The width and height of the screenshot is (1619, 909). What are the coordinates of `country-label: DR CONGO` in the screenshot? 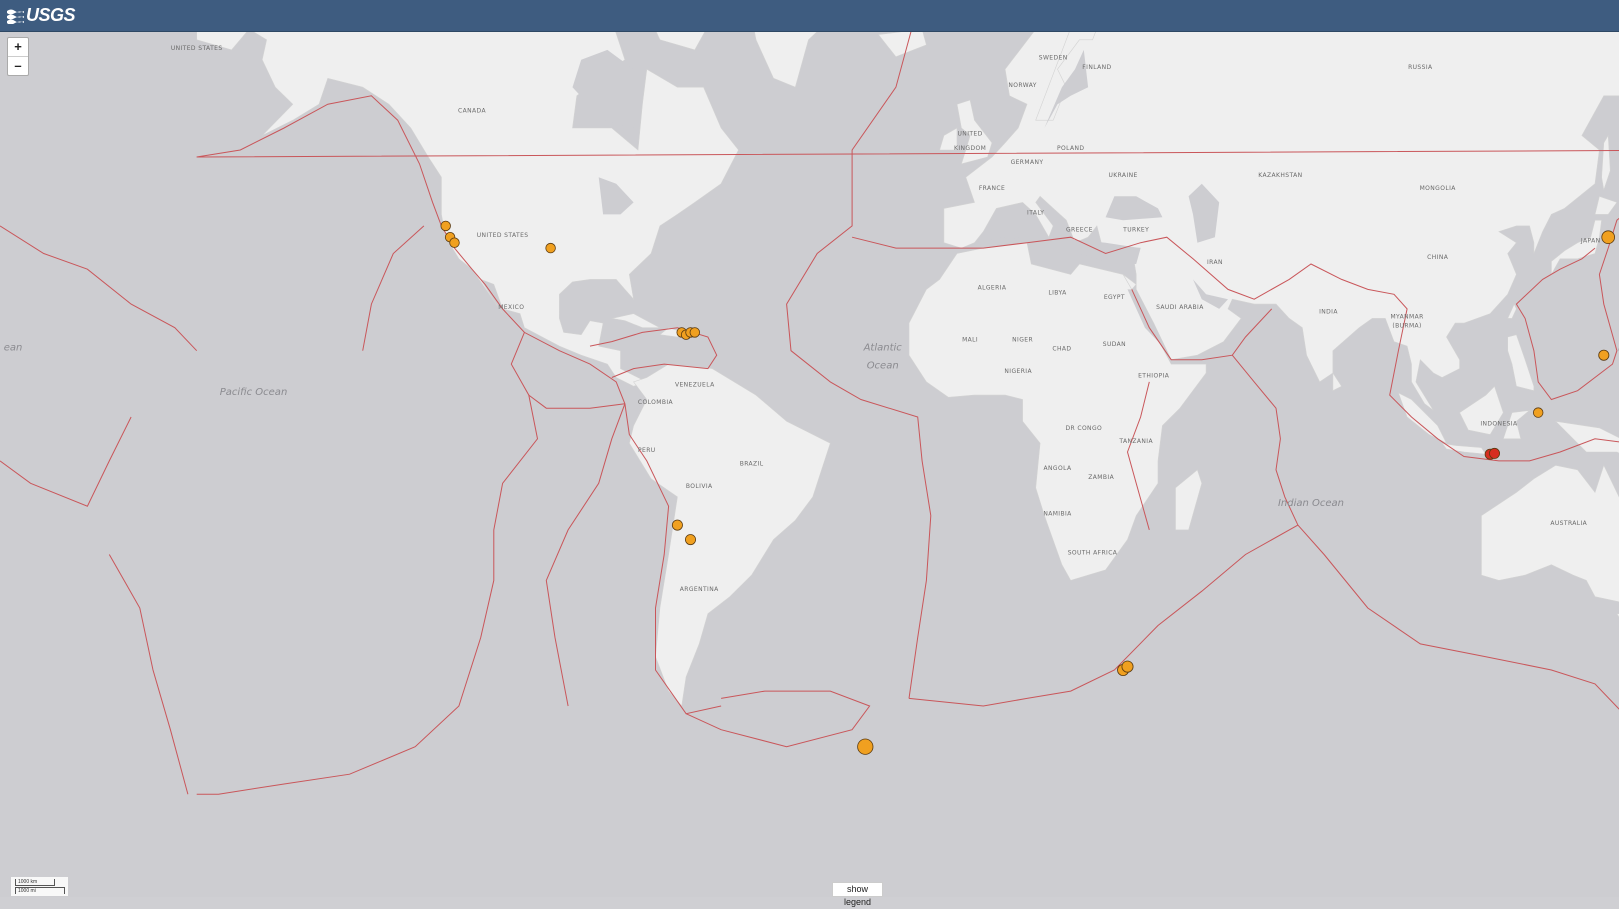 It's located at (1083, 428).